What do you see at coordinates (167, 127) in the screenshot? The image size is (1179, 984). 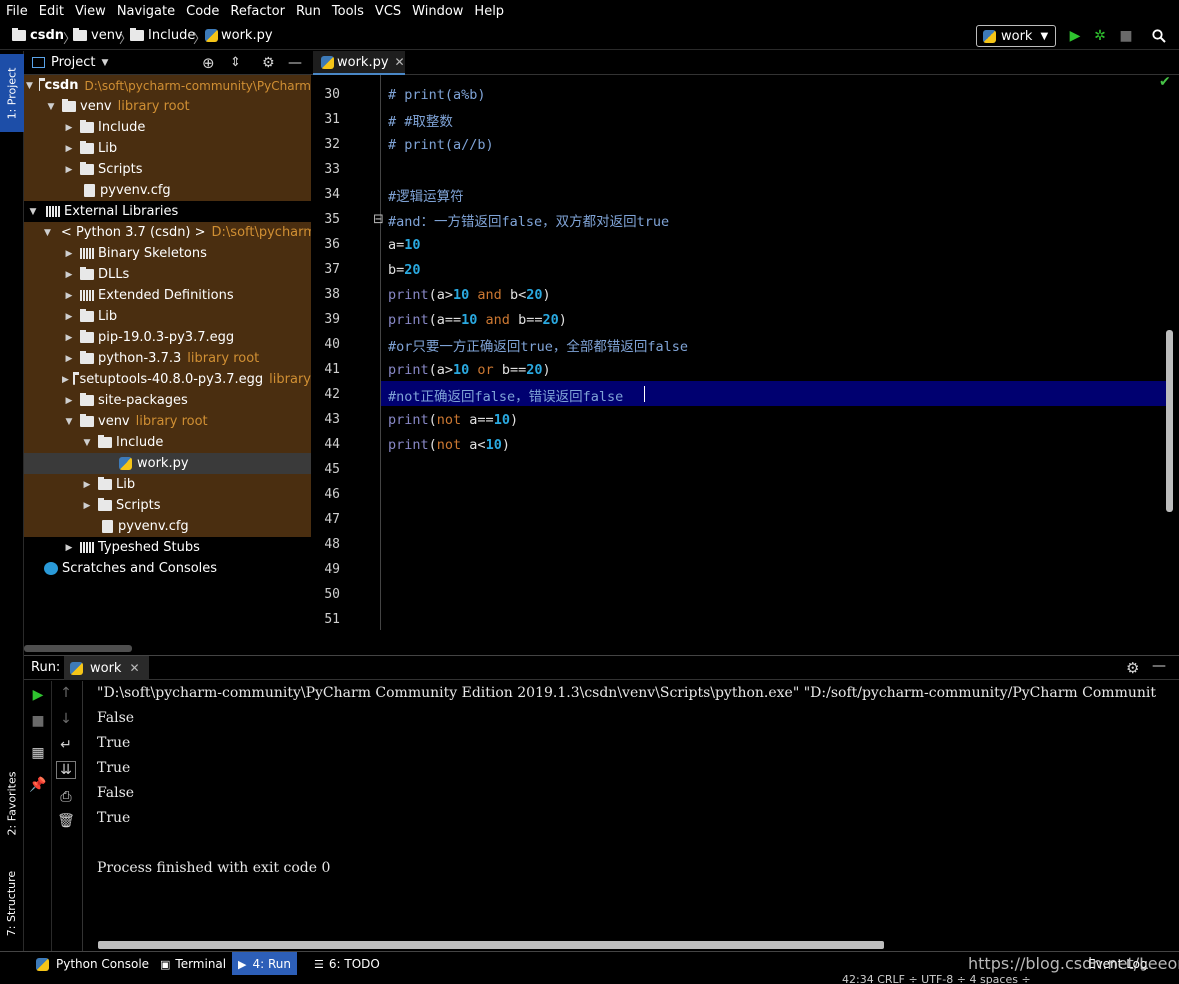 I see `tree-node: ▶ Include` at bounding box center [167, 127].